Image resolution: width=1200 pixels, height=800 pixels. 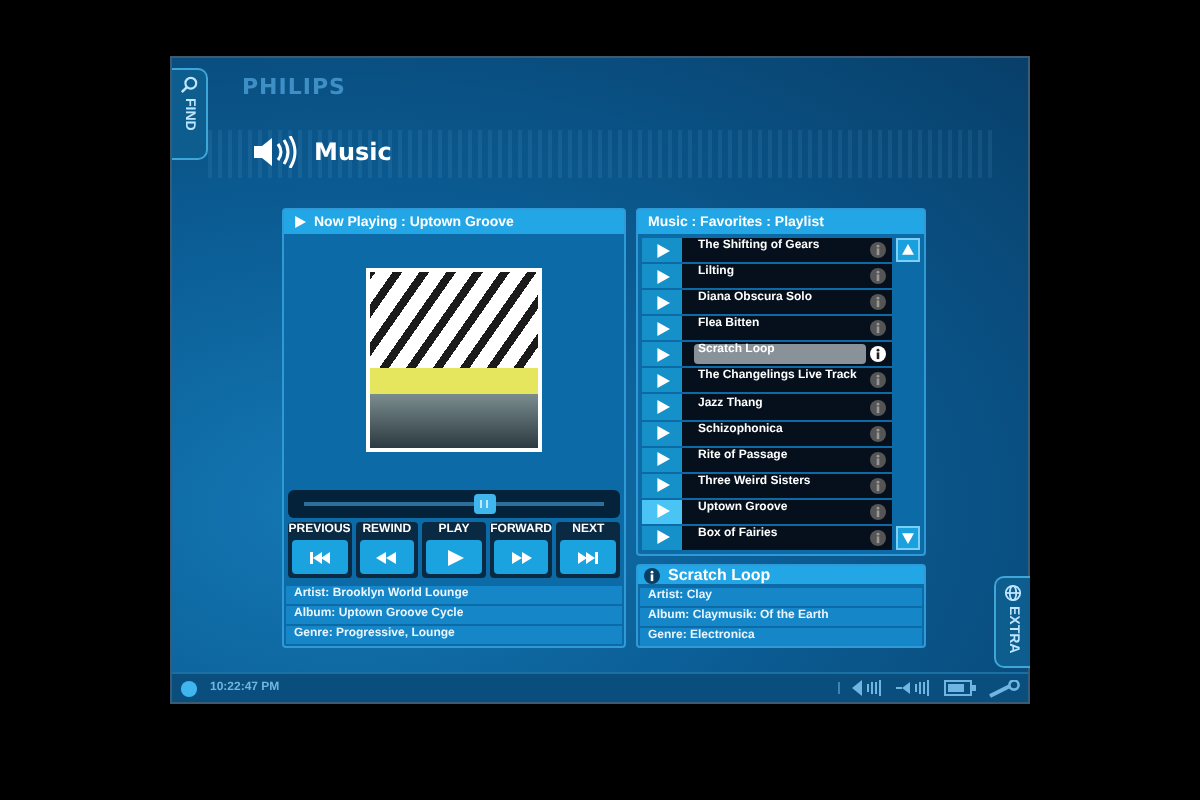 I want to click on scroll-down-button, so click(x=908, y=538).